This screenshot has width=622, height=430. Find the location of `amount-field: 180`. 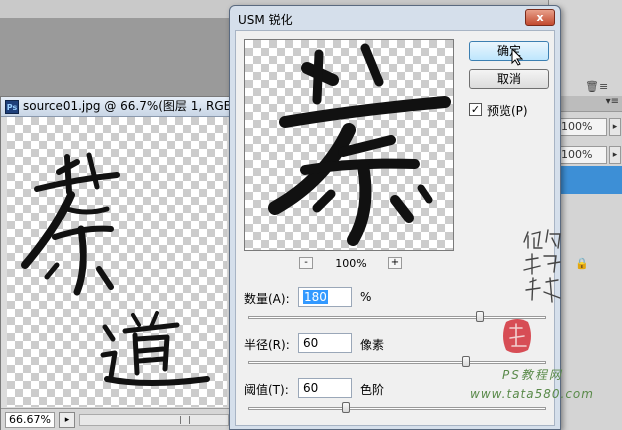

amount-field: 180 is located at coordinates (325, 297).